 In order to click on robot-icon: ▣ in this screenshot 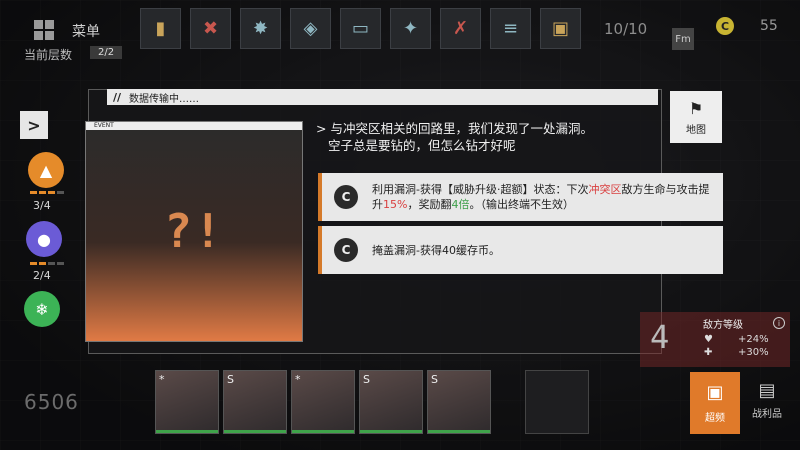, I will do `click(560, 28)`.